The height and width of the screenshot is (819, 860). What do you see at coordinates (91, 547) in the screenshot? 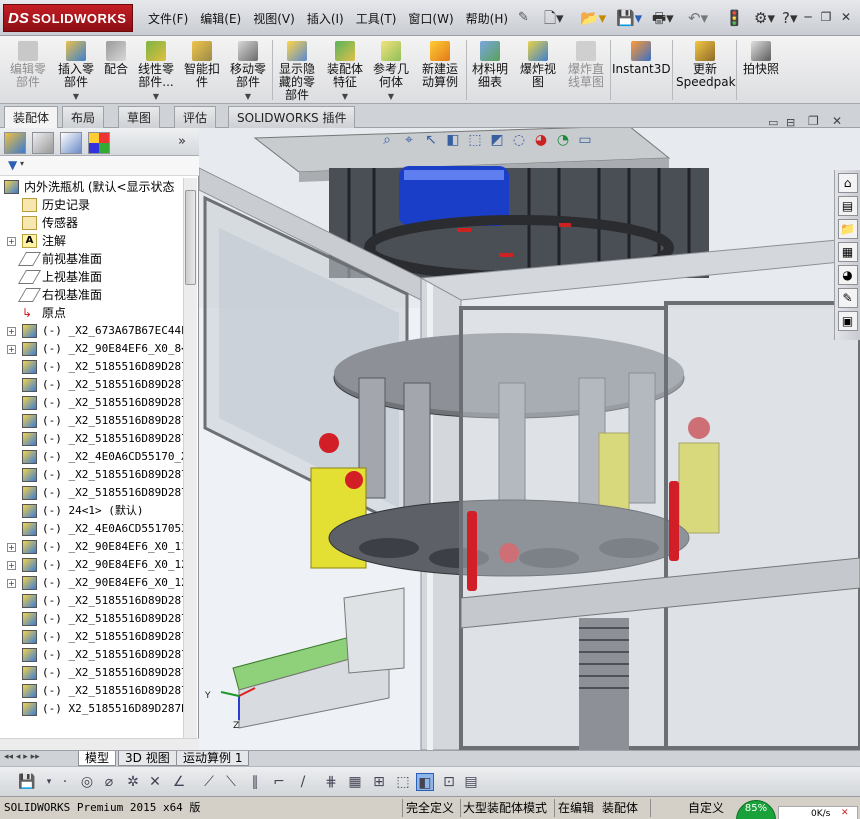
I see `tree-node: + (-) _X2_90E84EF6_X0_11<` at bounding box center [91, 547].